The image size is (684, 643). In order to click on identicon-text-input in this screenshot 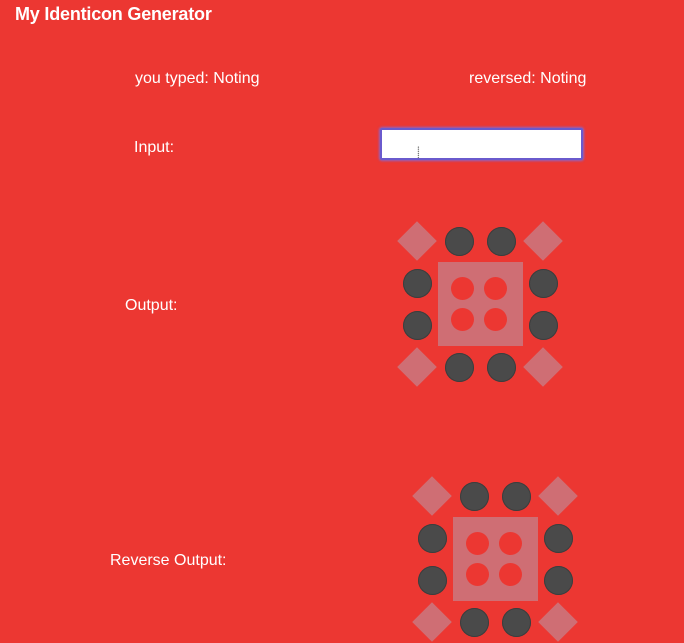, I will do `click(481, 144)`.